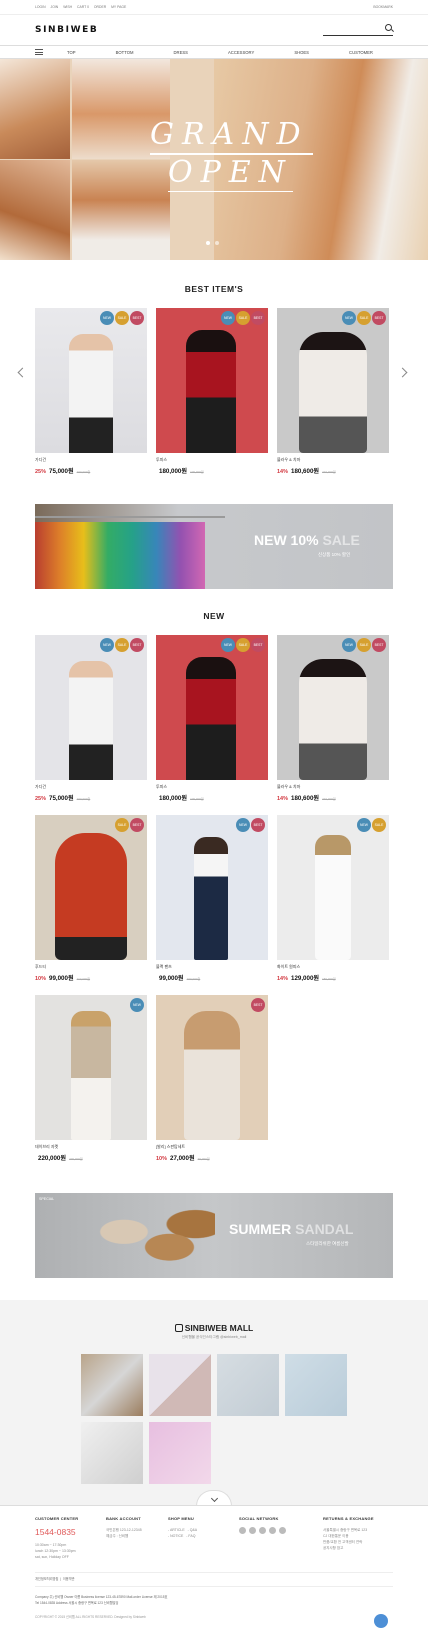 The width and height of the screenshot is (428, 1639). Describe the element at coordinates (100, 7) in the screenshot. I see `order-link: ORDER` at that location.